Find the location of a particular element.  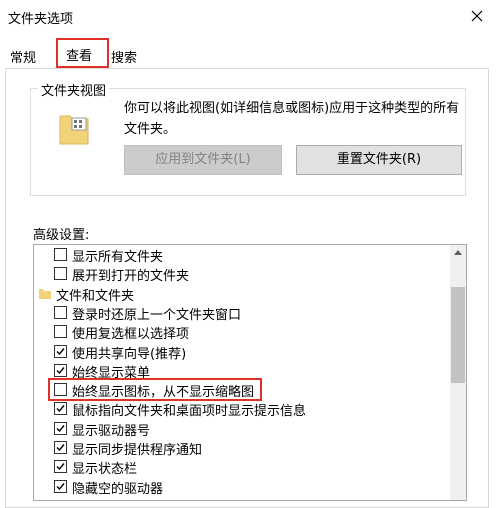

setting-row: 显示所有文件夹 is located at coordinates (239, 255).